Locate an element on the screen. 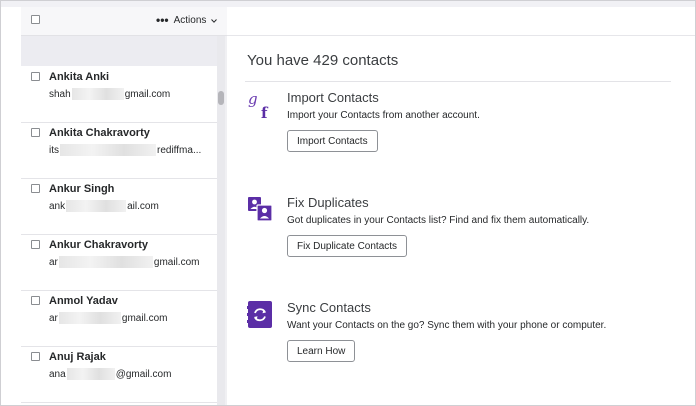 The height and width of the screenshot is (406, 696). contact-list-scrollbar is located at coordinates (221, 220).